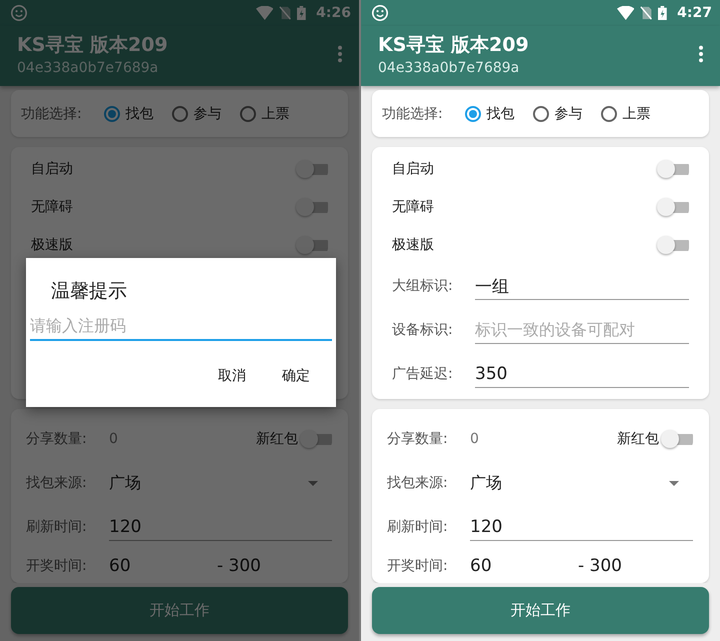 The image size is (720, 641). I want to click on dialog-button: 确定, so click(296, 376).